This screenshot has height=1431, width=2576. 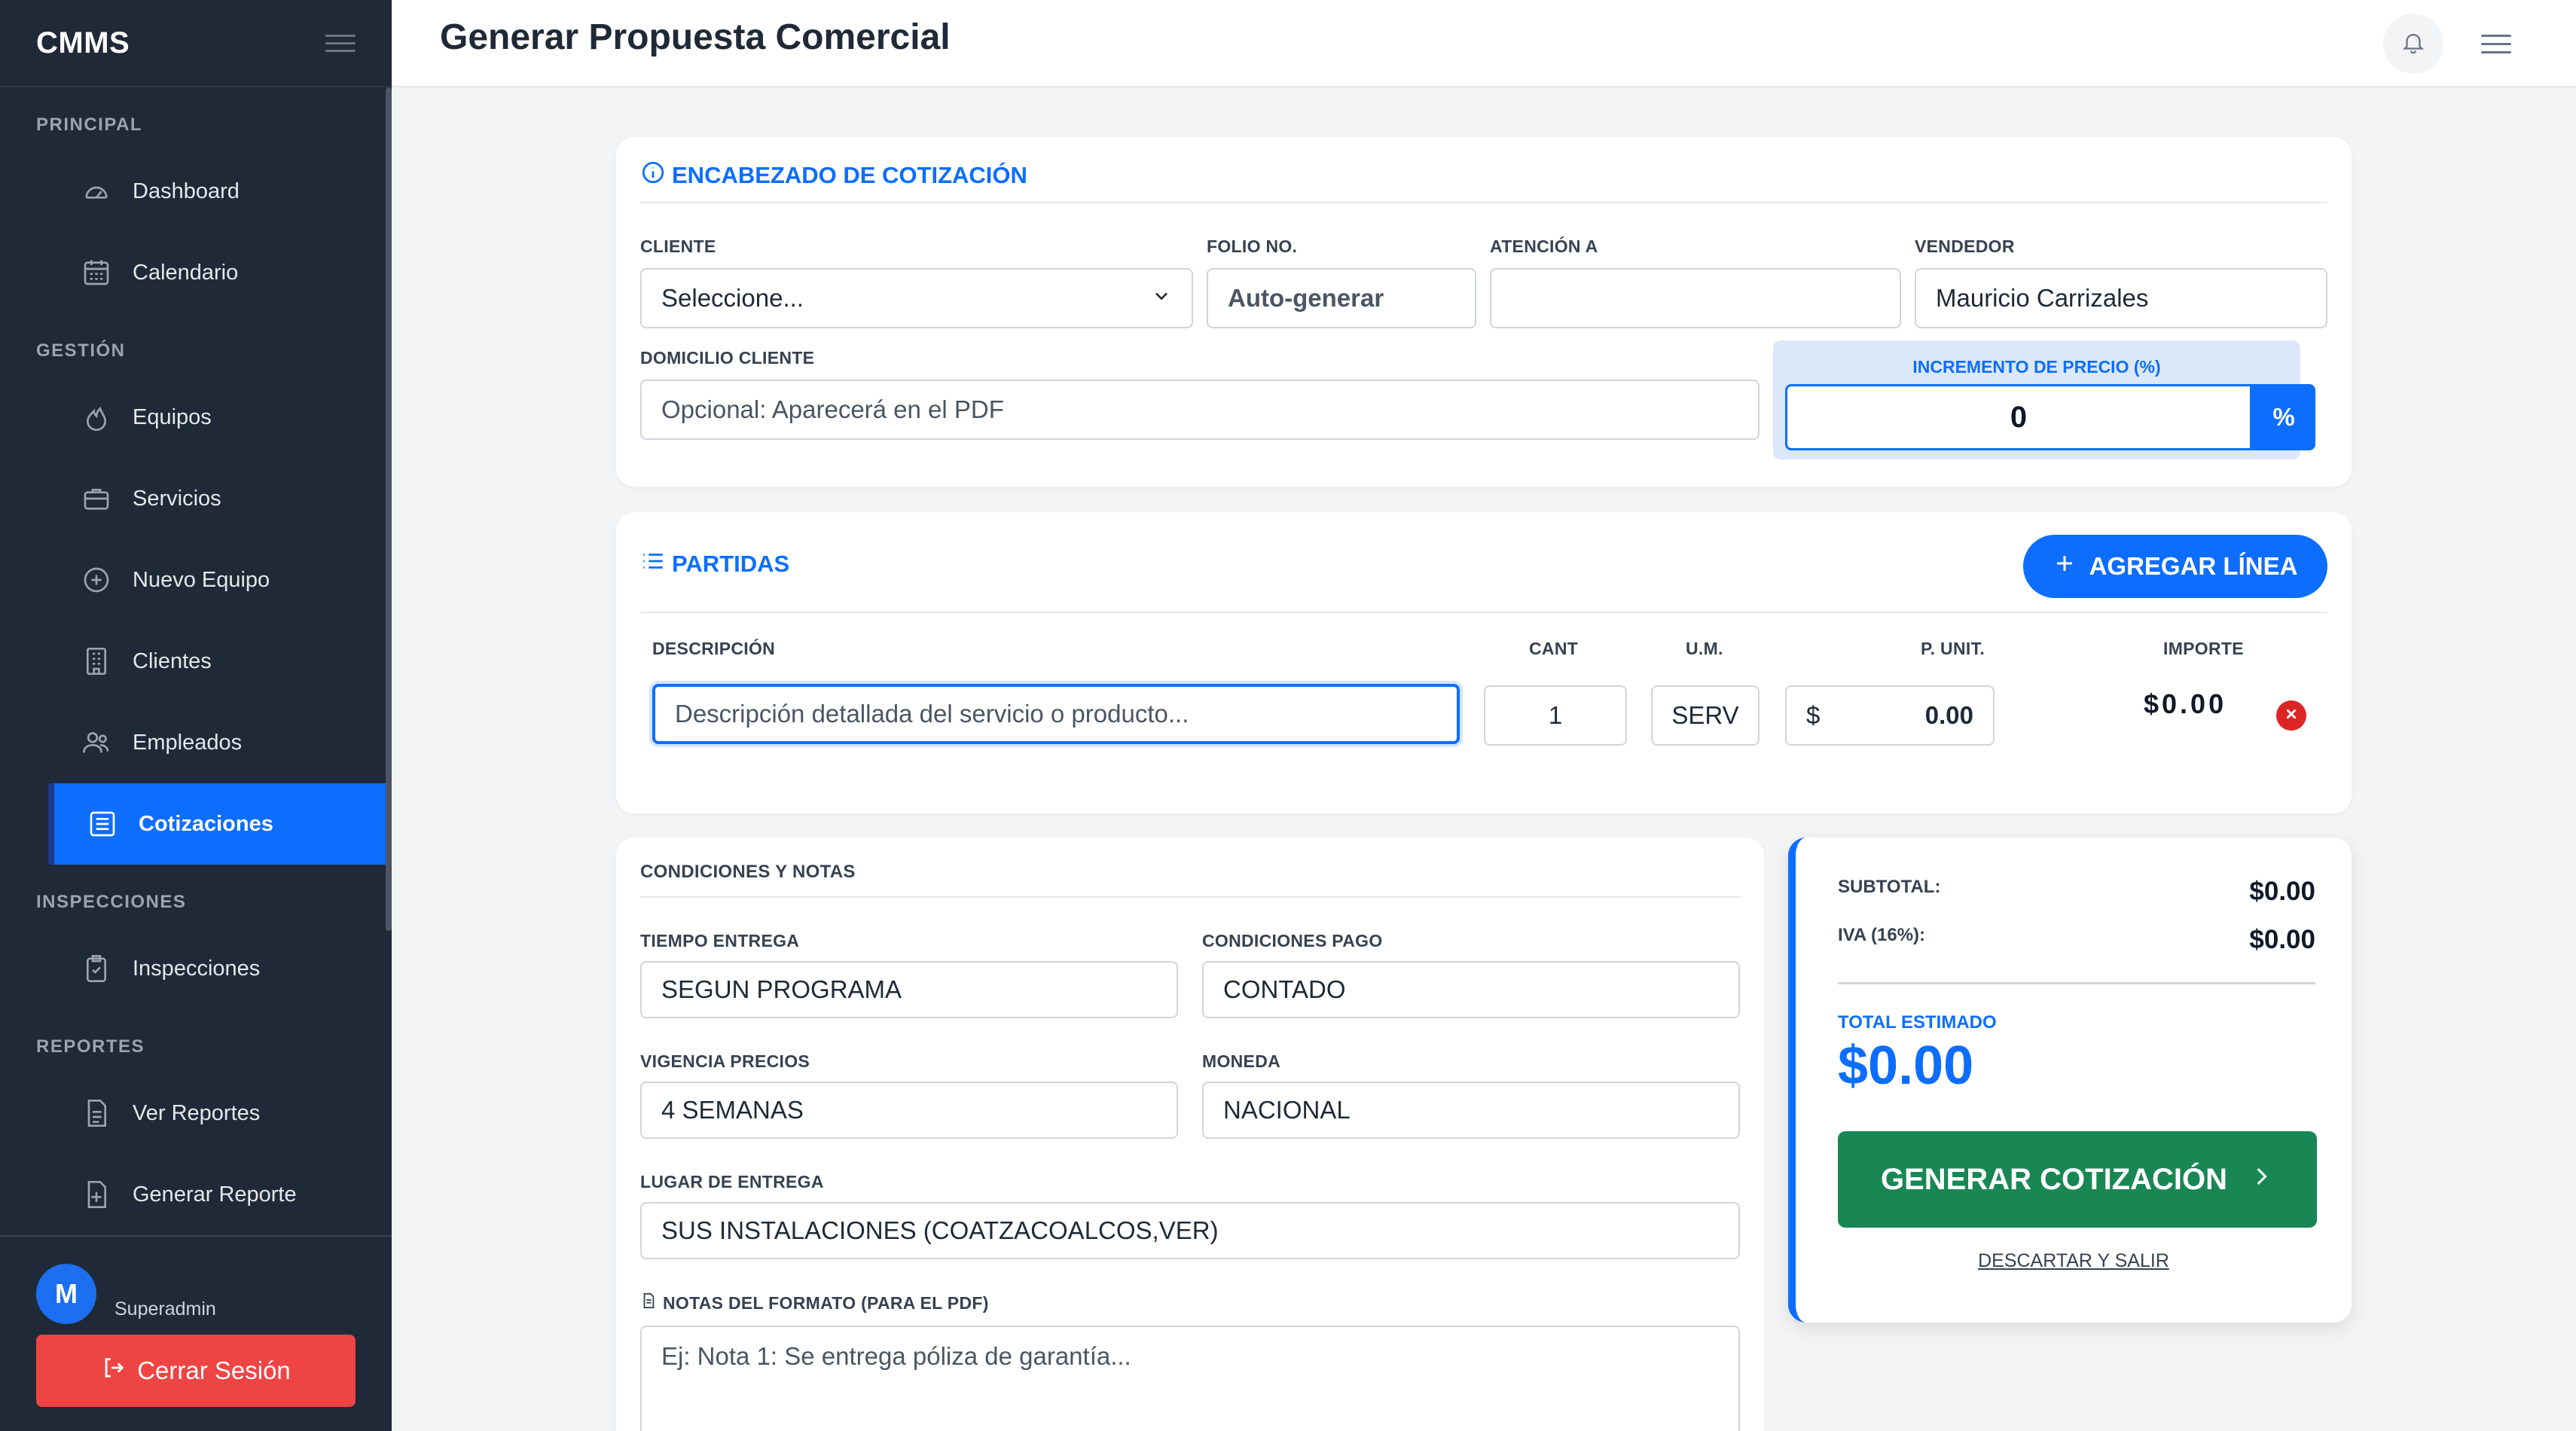 What do you see at coordinates (2291, 715) in the screenshot?
I see `delete-row-button` at bounding box center [2291, 715].